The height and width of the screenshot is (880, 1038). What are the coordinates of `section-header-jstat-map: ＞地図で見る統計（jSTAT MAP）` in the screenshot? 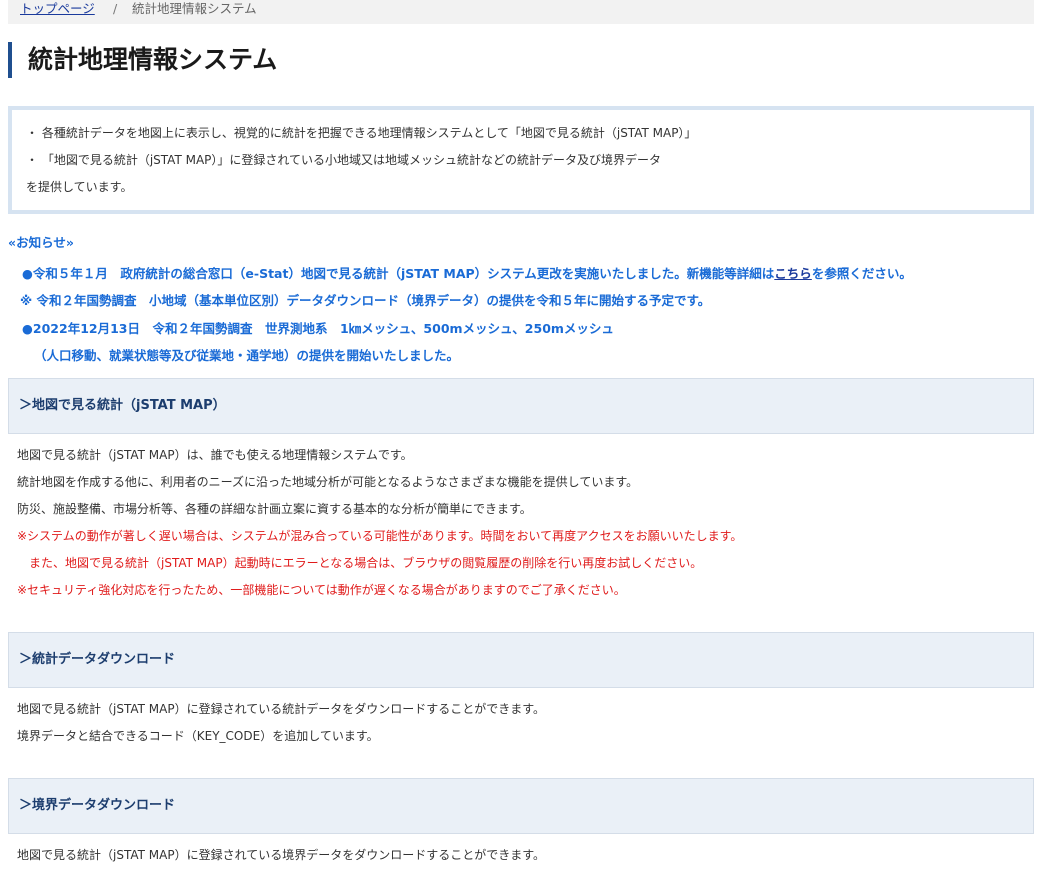 It's located at (521, 406).